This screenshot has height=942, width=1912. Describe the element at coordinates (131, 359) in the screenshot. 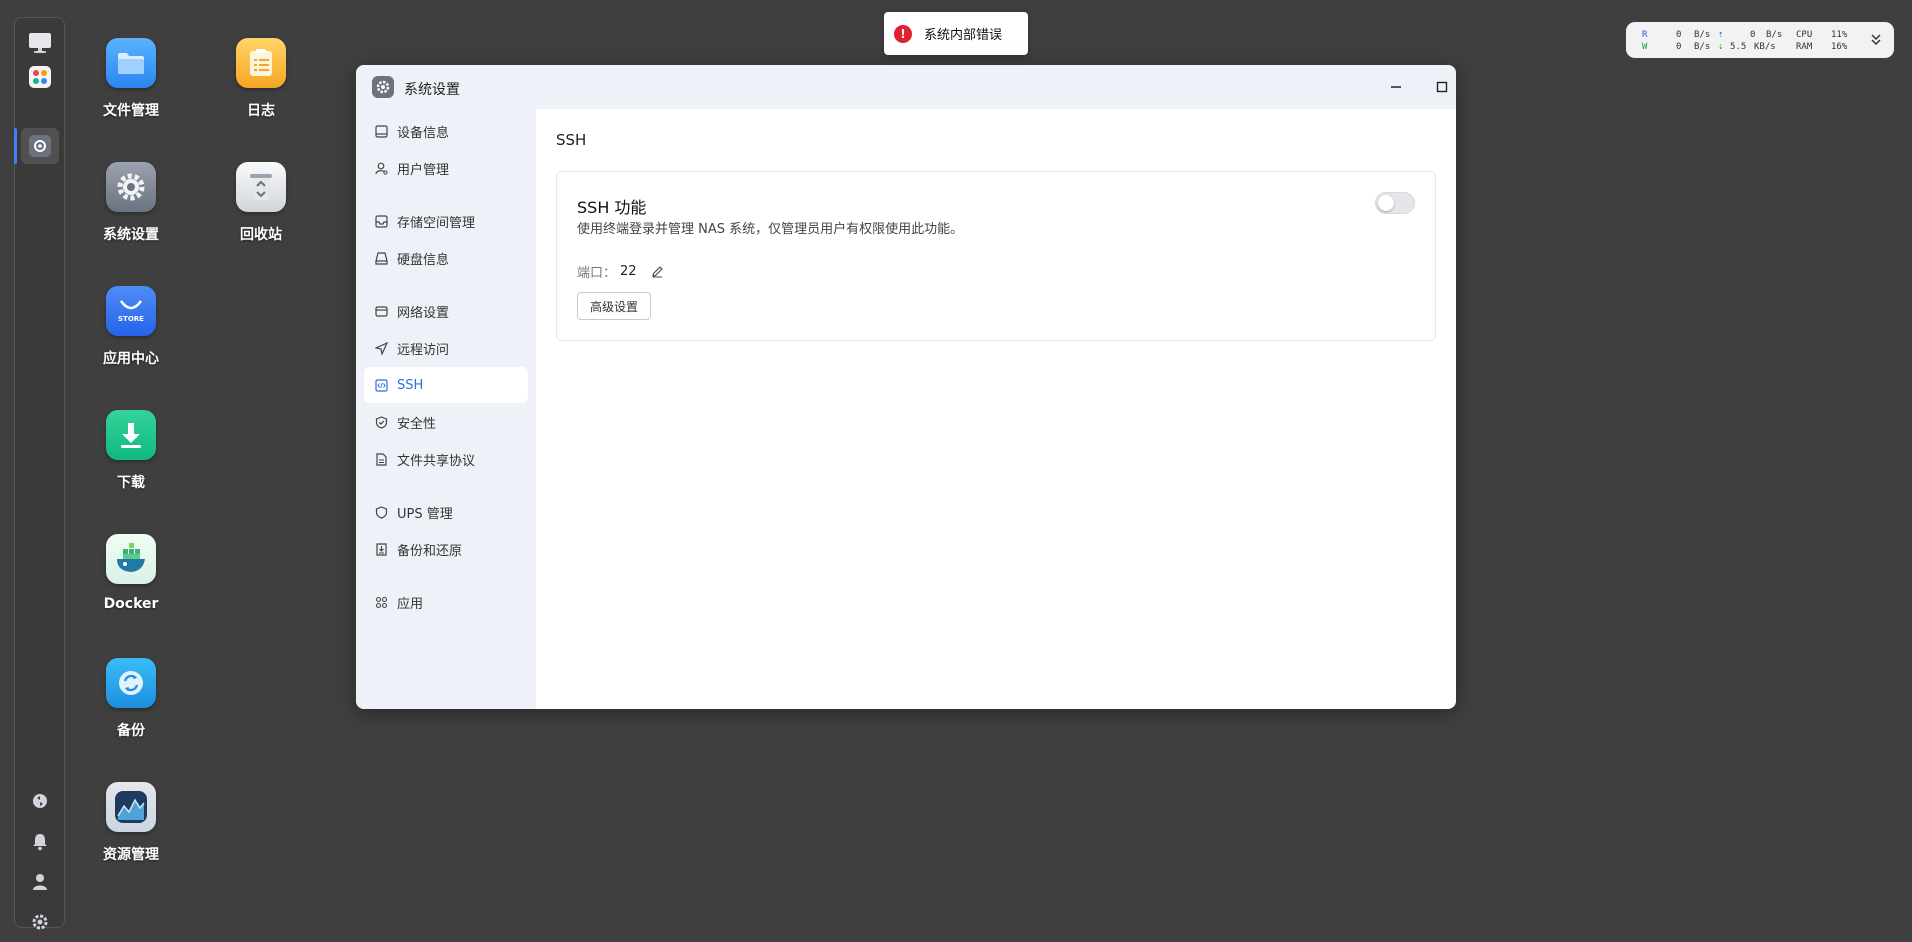

I see `desktop-icon-label: 应用中心` at that location.